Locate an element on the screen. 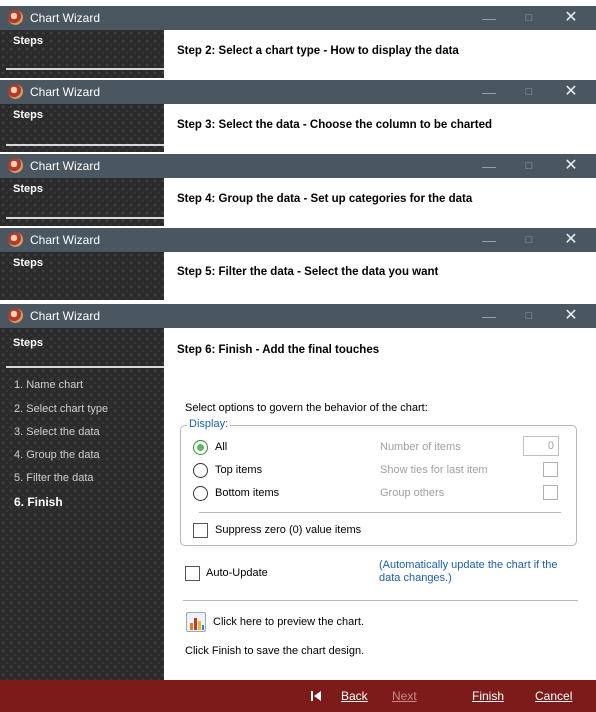 The height and width of the screenshot is (712, 596). page-title: Step 6: Finish - Add the final touches is located at coordinates (278, 350).